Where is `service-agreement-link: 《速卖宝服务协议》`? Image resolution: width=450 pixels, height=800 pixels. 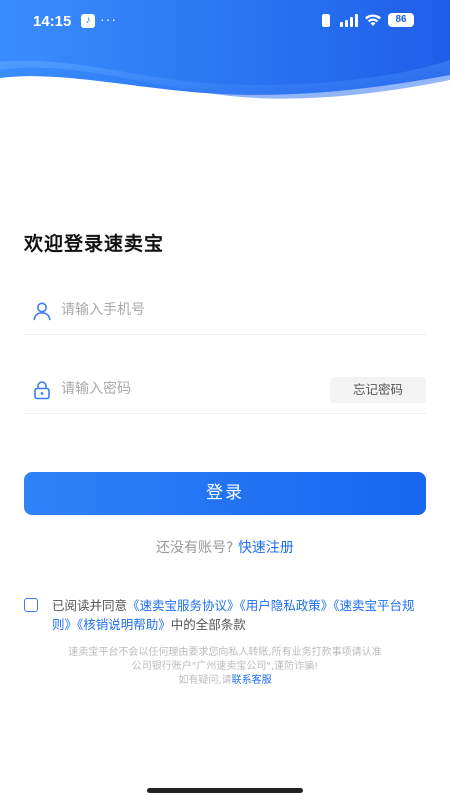
service-agreement-link: 《速卖宝服务协议》 is located at coordinates (183, 605).